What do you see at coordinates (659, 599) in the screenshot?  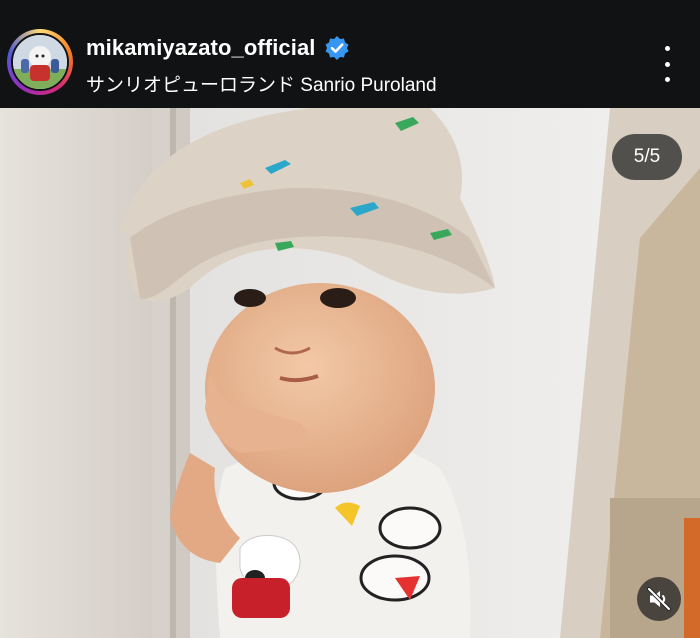 I see `muted-speaker-icon` at bounding box center [659, 599].